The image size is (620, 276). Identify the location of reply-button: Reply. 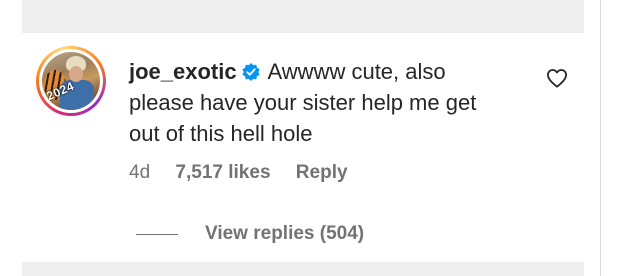
(322, 173).